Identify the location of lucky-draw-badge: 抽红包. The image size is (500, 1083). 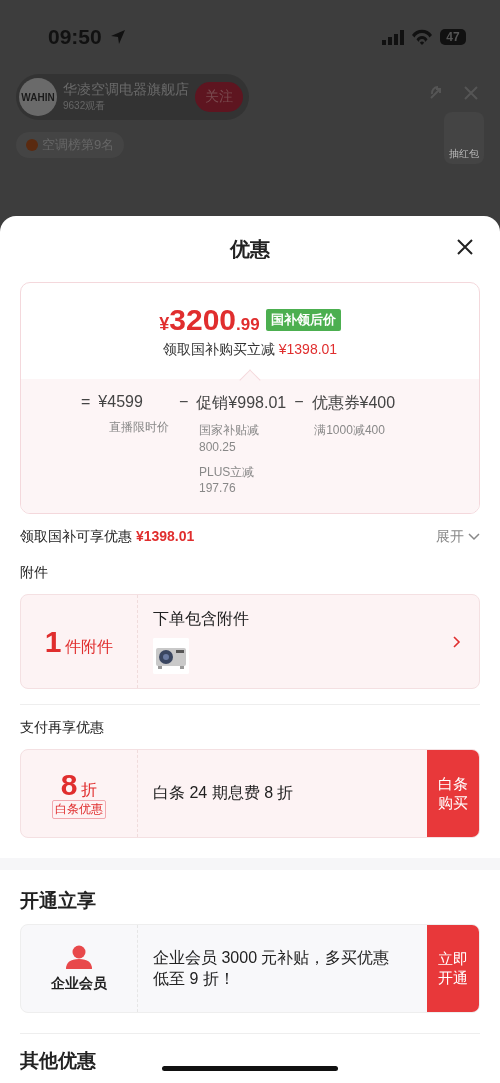
(464, 138).